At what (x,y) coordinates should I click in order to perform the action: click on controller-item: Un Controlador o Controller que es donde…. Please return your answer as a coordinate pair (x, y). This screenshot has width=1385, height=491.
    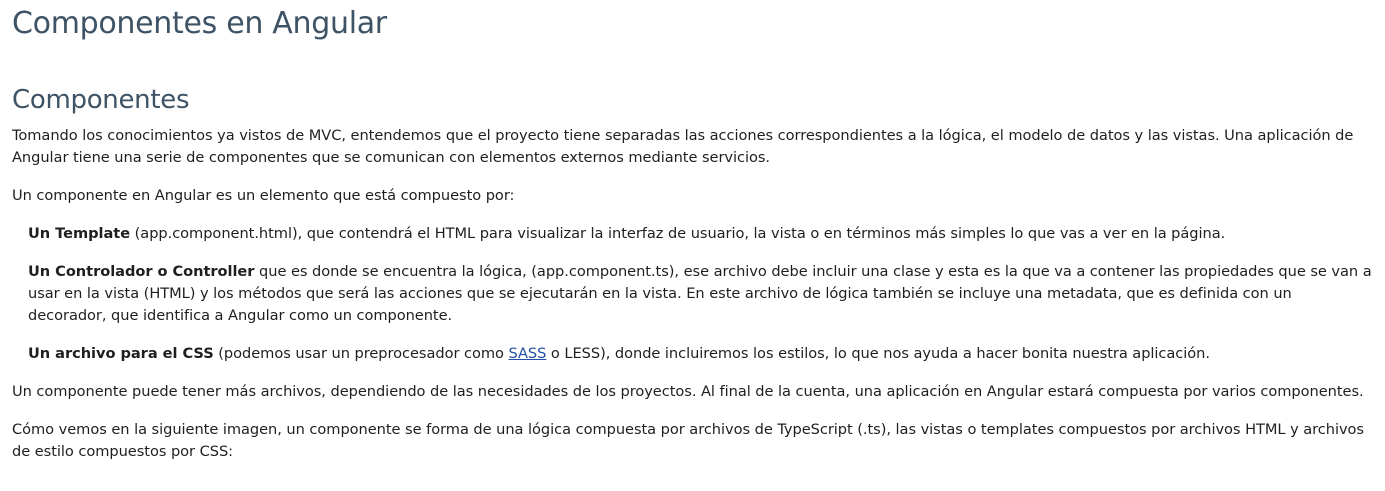
    Looking at the image, I should click on (692, 294).